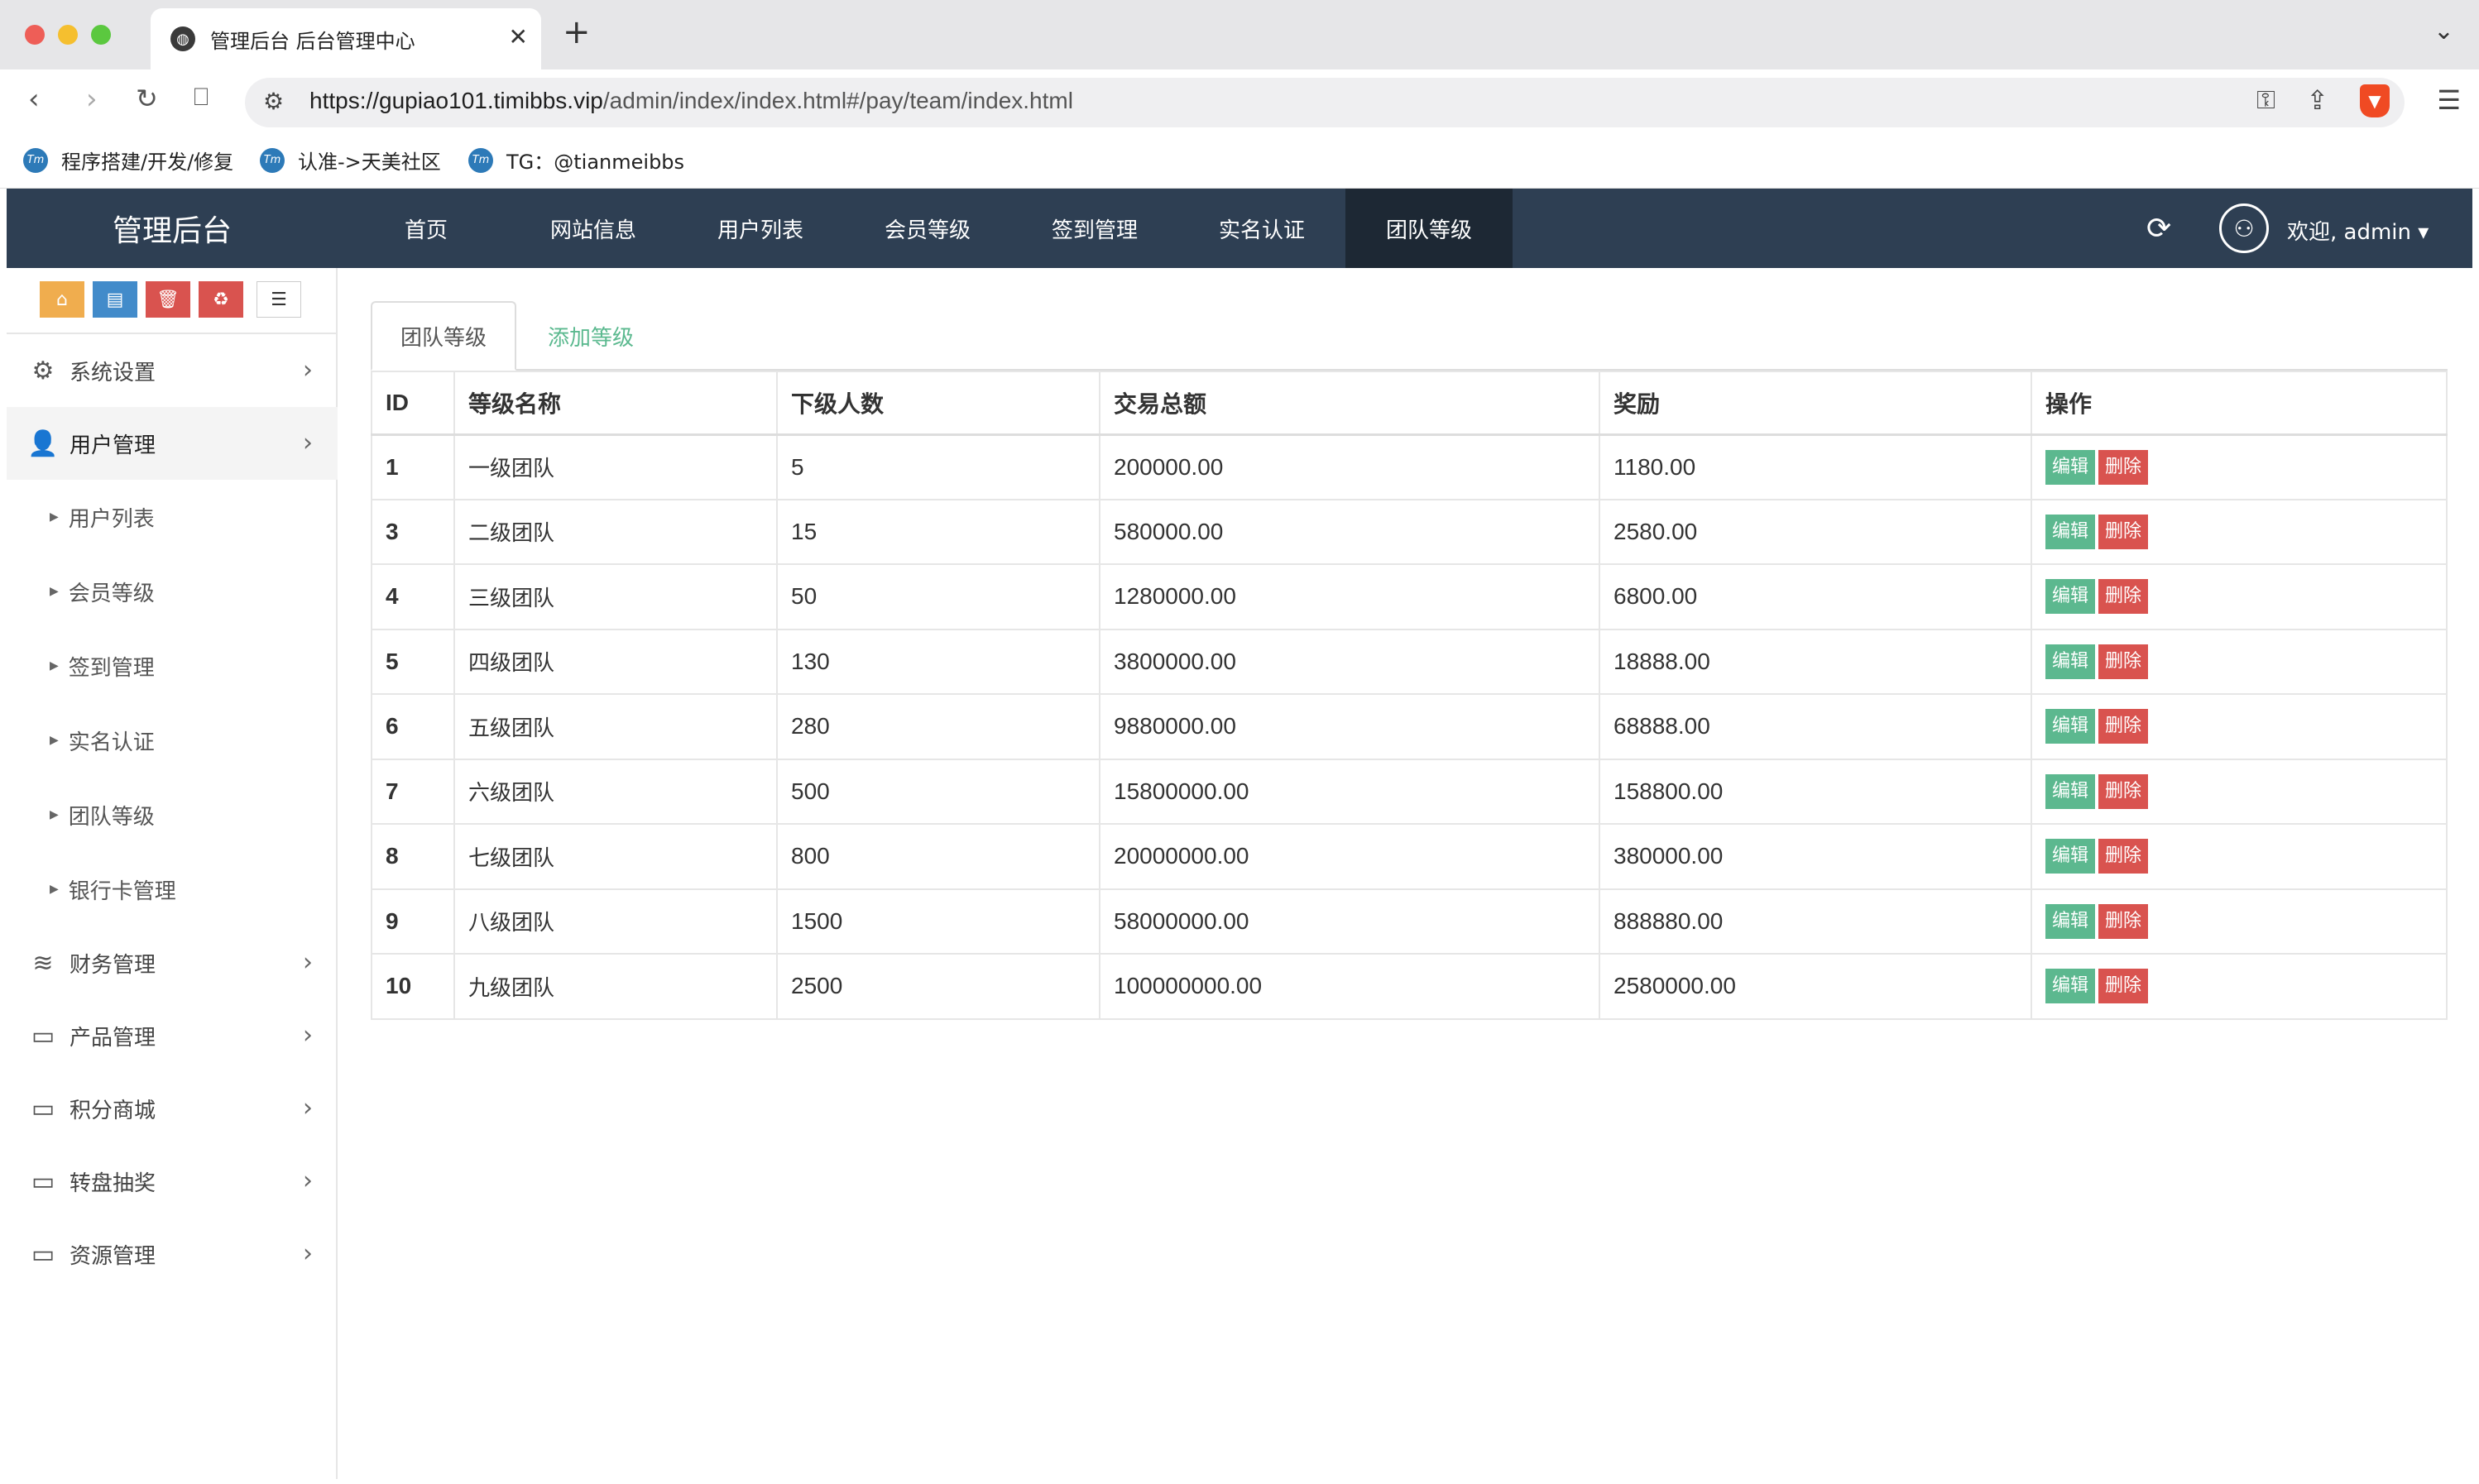  What do you see at coordinates (173, 443) in the screenshot?
I see `sidebar-item-user-management: 👤 用户管理 ›` at bounding box center [173, 443].